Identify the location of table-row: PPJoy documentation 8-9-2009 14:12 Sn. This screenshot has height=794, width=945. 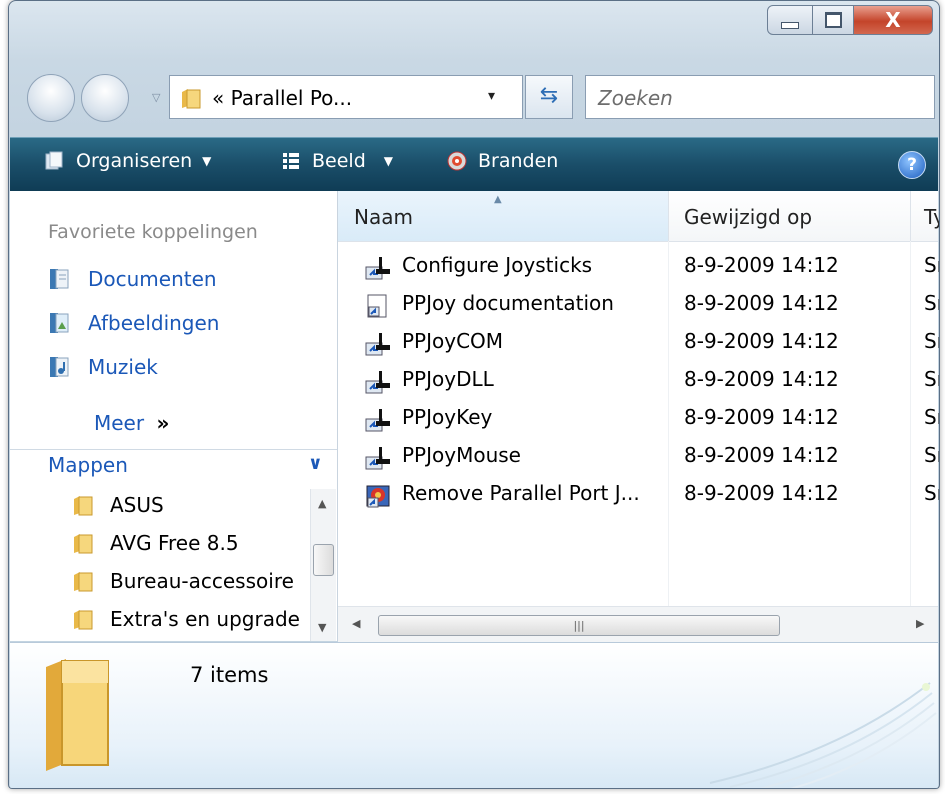
(638, 304).